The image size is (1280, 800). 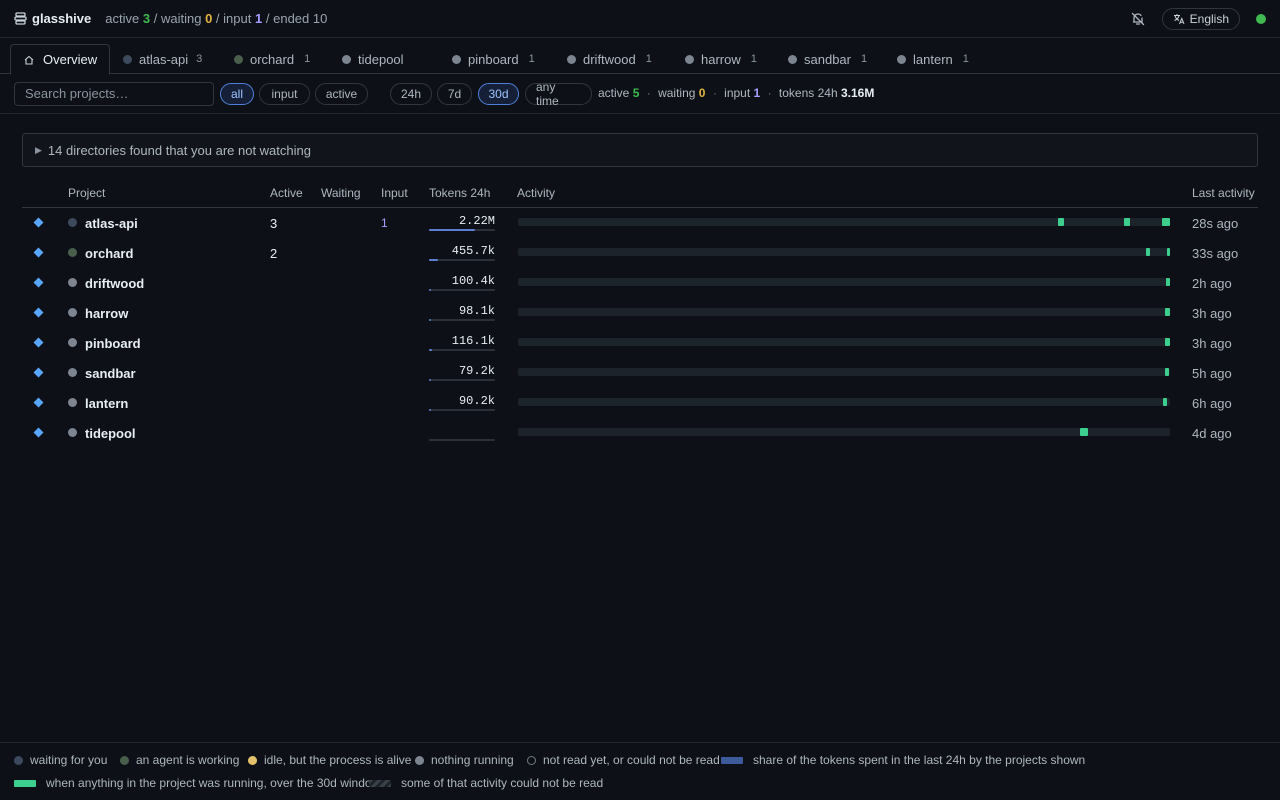 I want to click on filter-all: all, so click(x=237, y=94).